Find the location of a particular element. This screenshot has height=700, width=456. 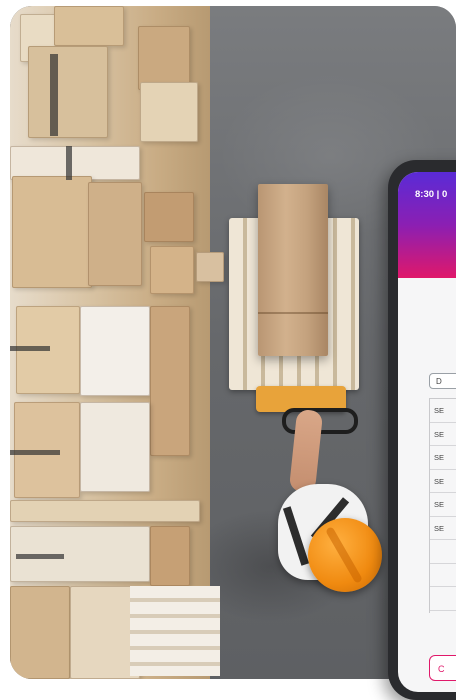

safety-strap is located at coordinates (296, 536).